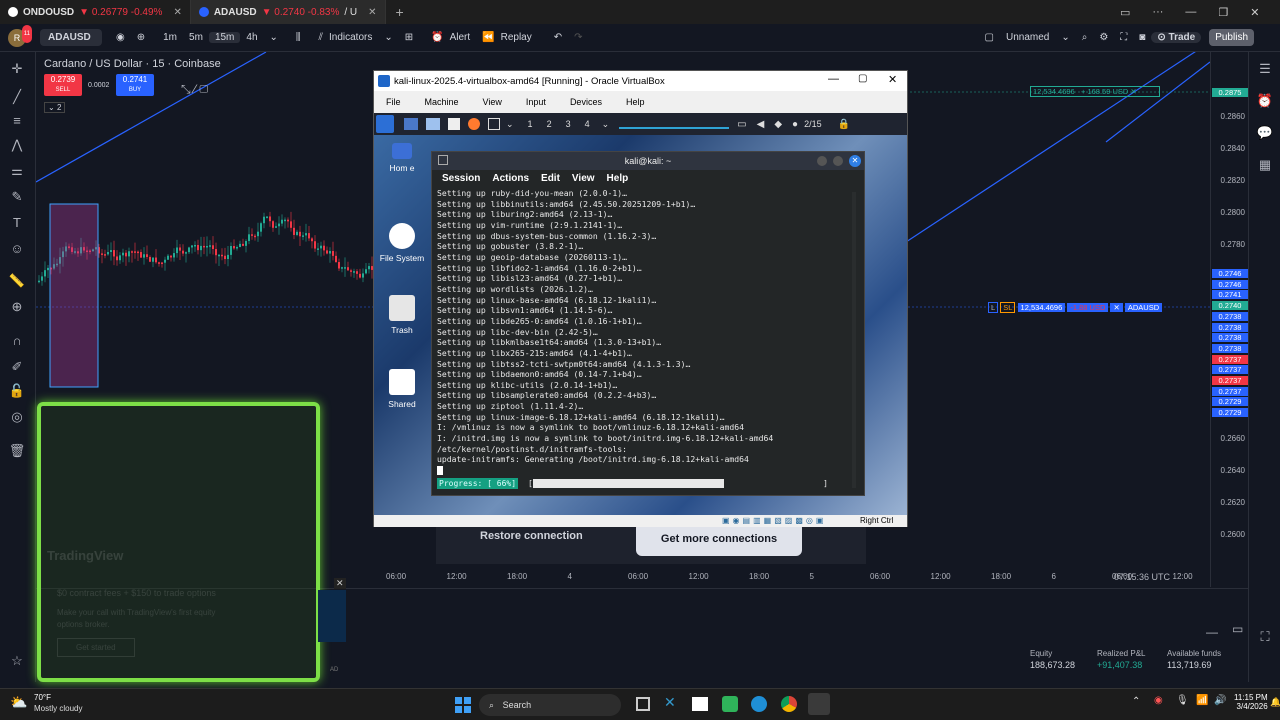 Image resolution: width=1280 pixels, height=720 pixels. I want to click on desktop-icon, so click(411, 124).